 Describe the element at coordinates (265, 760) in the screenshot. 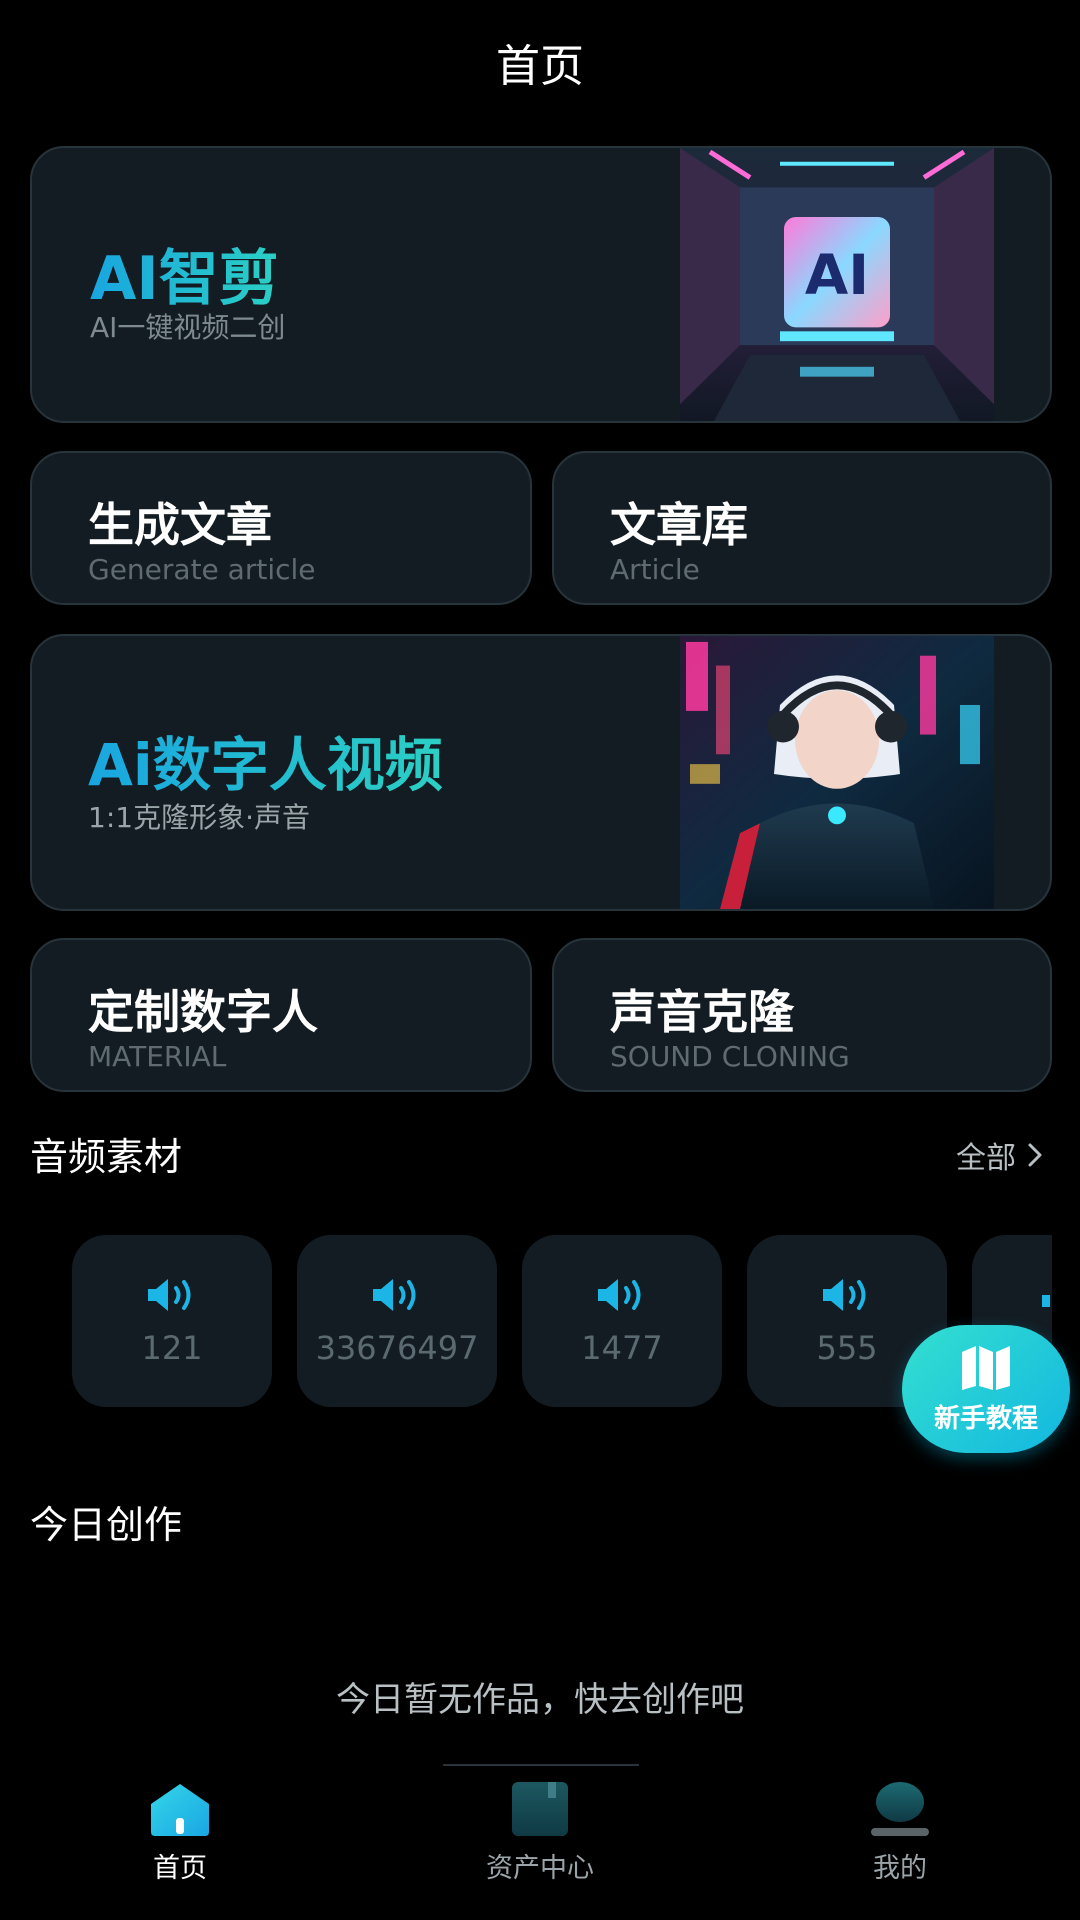

I see `digital-human-video-title: Ai数字人视频` at that location.